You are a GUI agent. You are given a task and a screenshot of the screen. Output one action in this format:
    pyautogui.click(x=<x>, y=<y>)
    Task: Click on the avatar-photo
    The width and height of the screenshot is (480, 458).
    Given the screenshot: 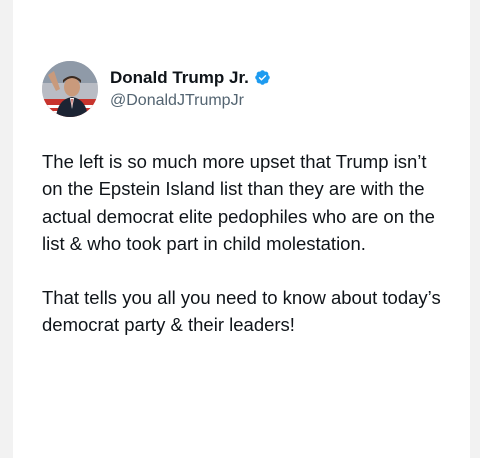 What is the action you would take?
    pyautogui.click(x=70, y=89)
    